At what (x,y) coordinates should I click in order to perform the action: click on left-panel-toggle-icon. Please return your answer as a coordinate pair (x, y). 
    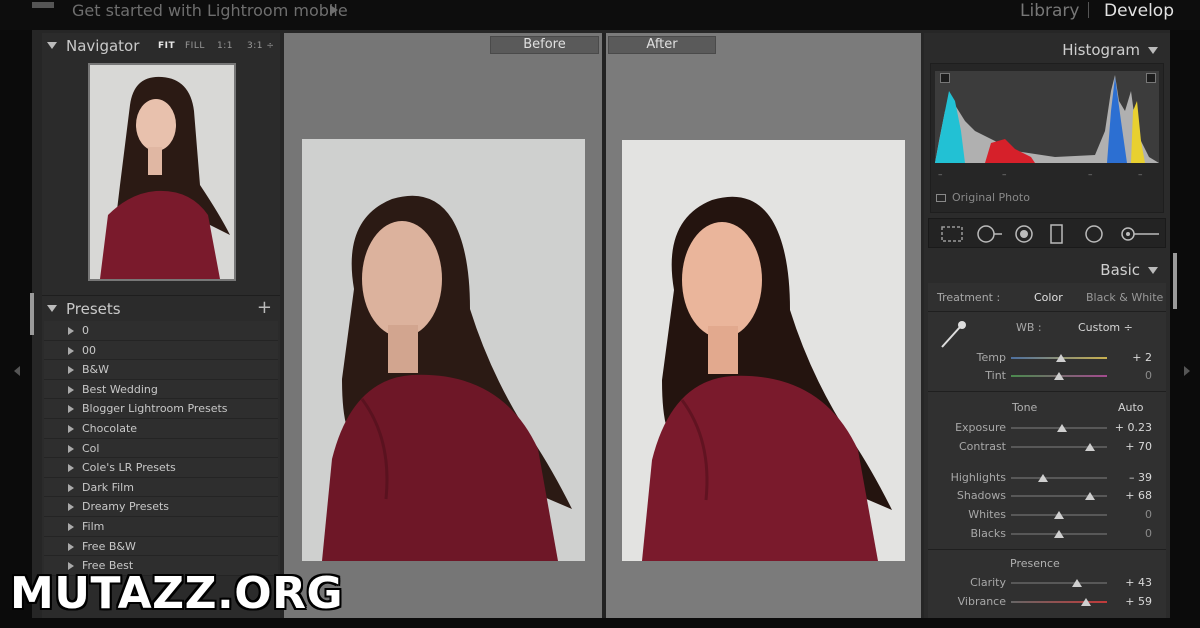
    Looking at the image, I should click on (17, 371).